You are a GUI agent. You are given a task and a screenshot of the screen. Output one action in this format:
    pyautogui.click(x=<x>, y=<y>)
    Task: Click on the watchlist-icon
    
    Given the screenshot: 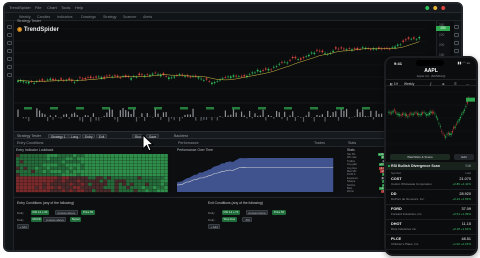 What is the action you would take?
    pyautogui.click(x=456, y=27)
    